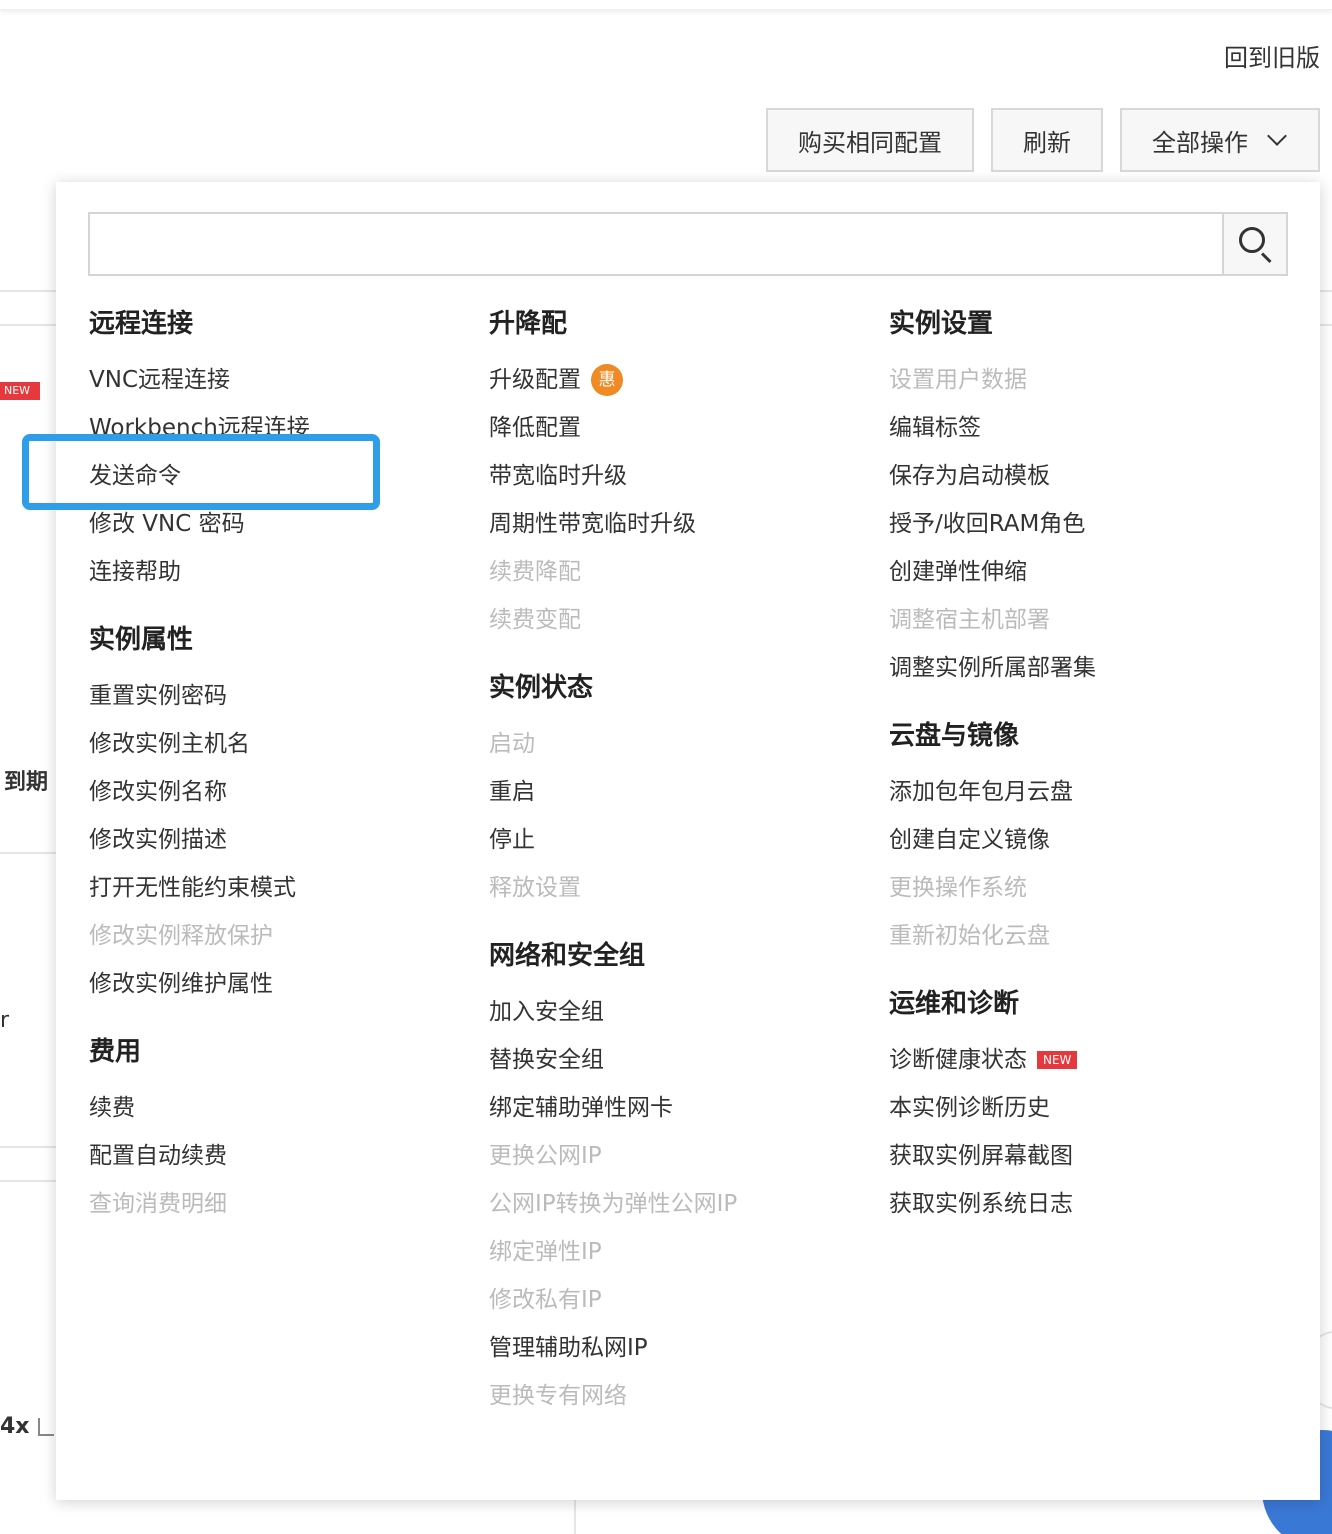  What do you see at coordinates (199, 888) in the screenshot?
I see `menu-item-unlimited-mode: 打开无性能约束模式` at bounding box center [199, 888].